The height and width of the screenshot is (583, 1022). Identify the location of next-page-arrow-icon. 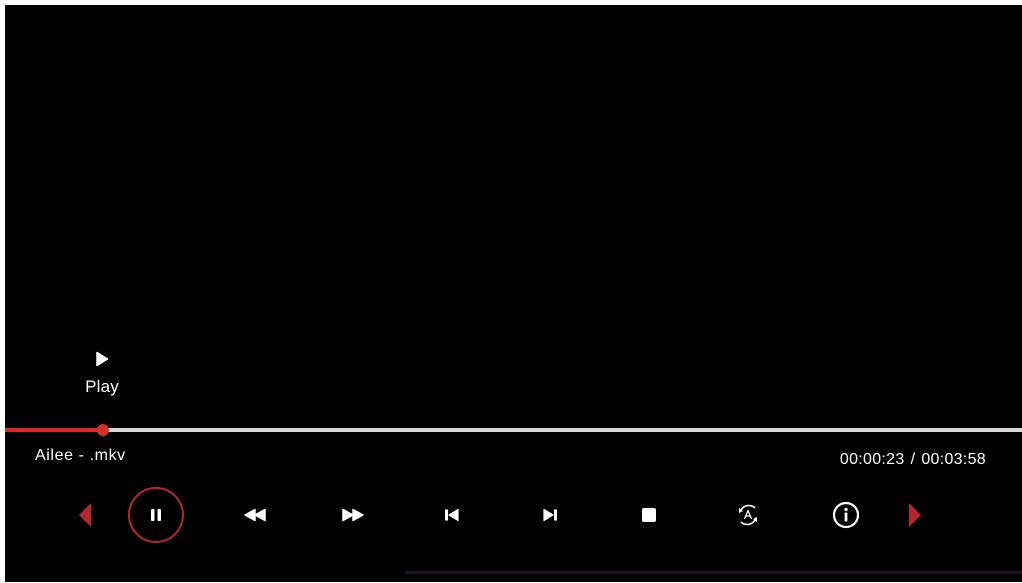
(915, 515).